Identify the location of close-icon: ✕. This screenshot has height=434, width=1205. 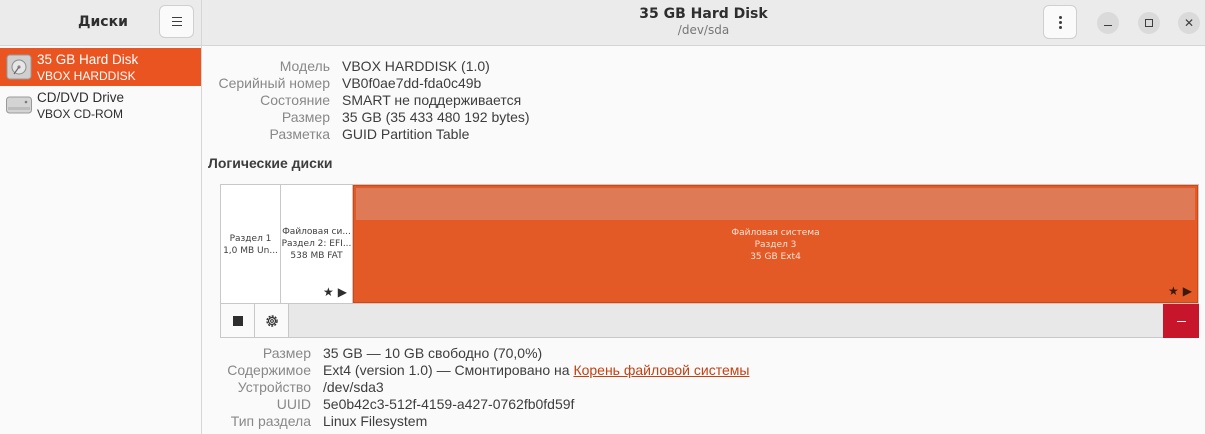
(1189, 23).